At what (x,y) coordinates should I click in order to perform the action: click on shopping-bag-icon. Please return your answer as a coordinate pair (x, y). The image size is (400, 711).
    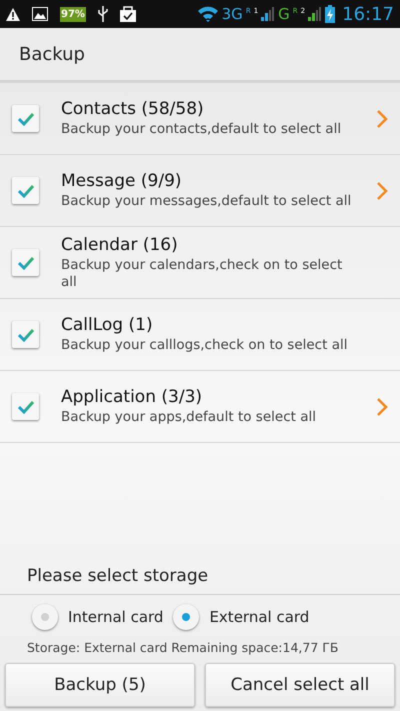
    Looking at the image, I should click on (128, 14).